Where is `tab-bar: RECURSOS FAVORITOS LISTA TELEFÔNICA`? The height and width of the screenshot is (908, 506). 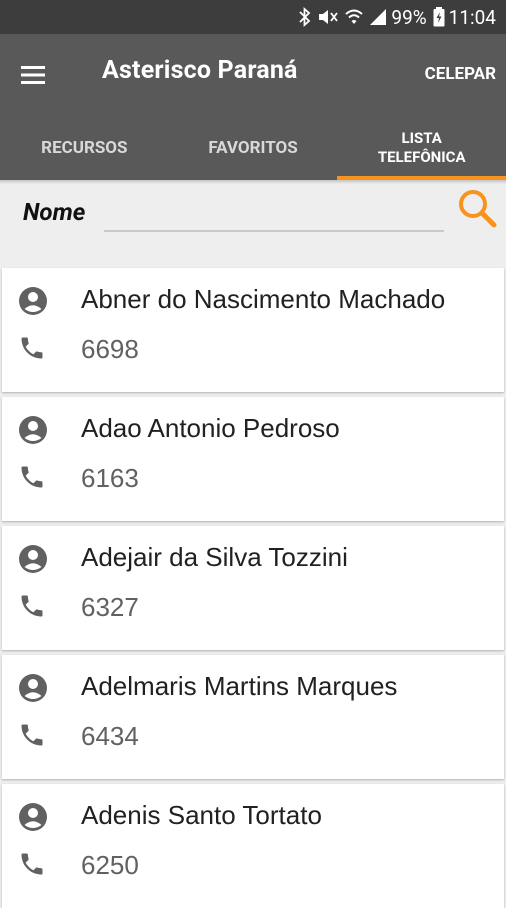 tab-bar: RECURSOS FAVORITOS LISTA TELEFÔNICA is located at coordinates (253, 148).